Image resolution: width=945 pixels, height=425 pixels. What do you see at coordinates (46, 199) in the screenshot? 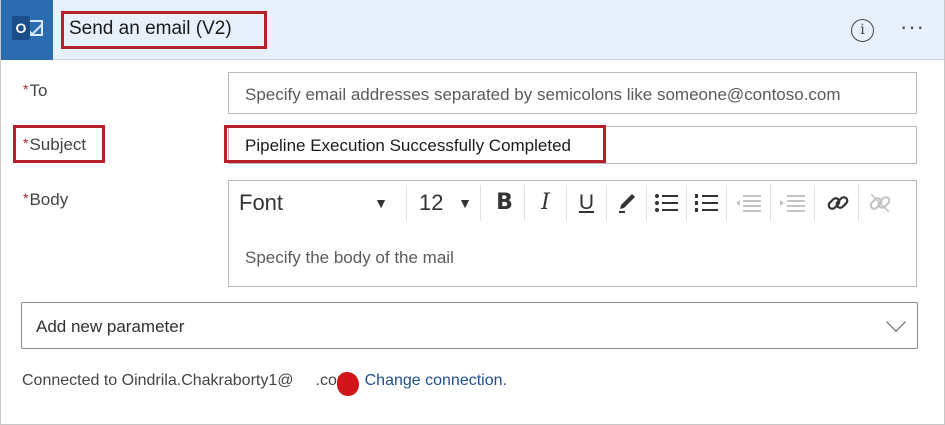
I see `body-label: *Body` at bounding box center [46, 199].